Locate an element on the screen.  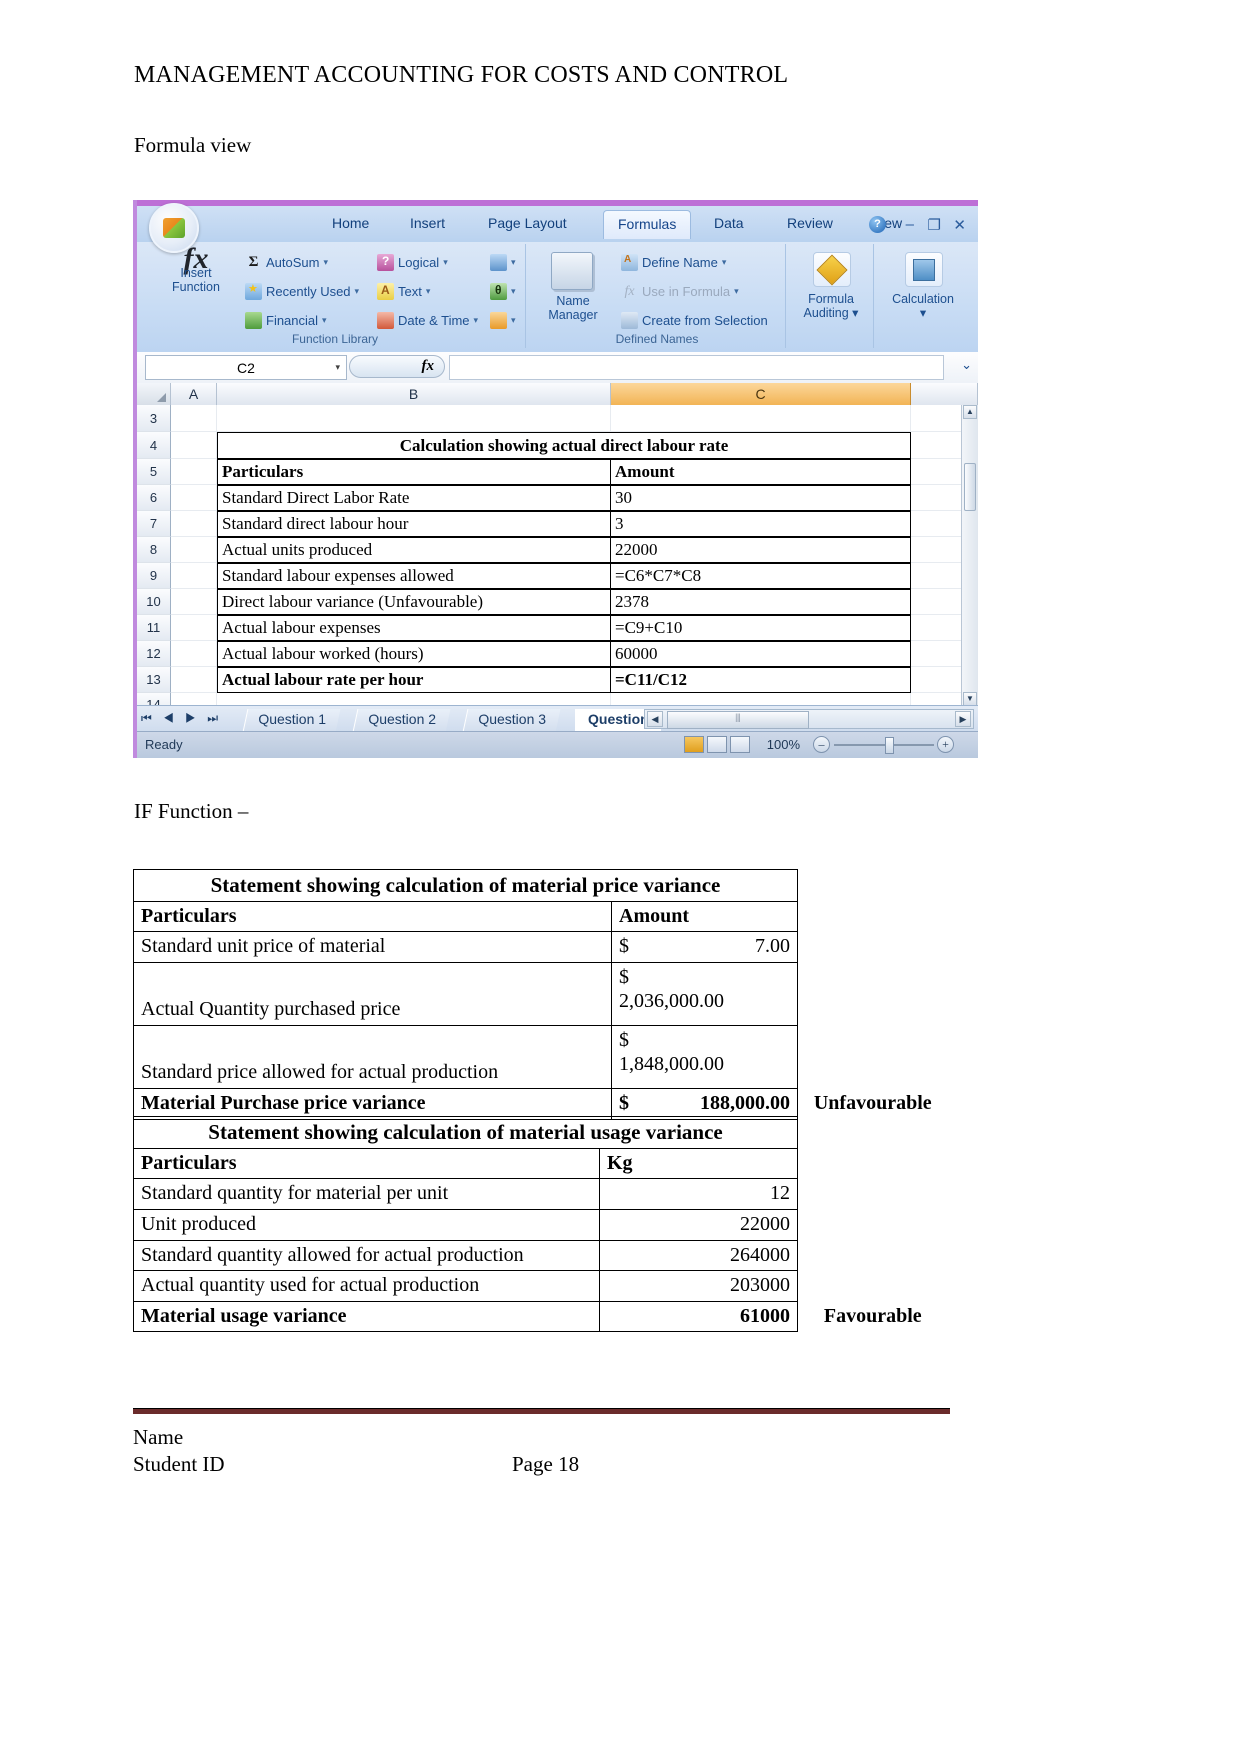
cell-b7: Standard direct labour hour is located at coordinates (414, 524).